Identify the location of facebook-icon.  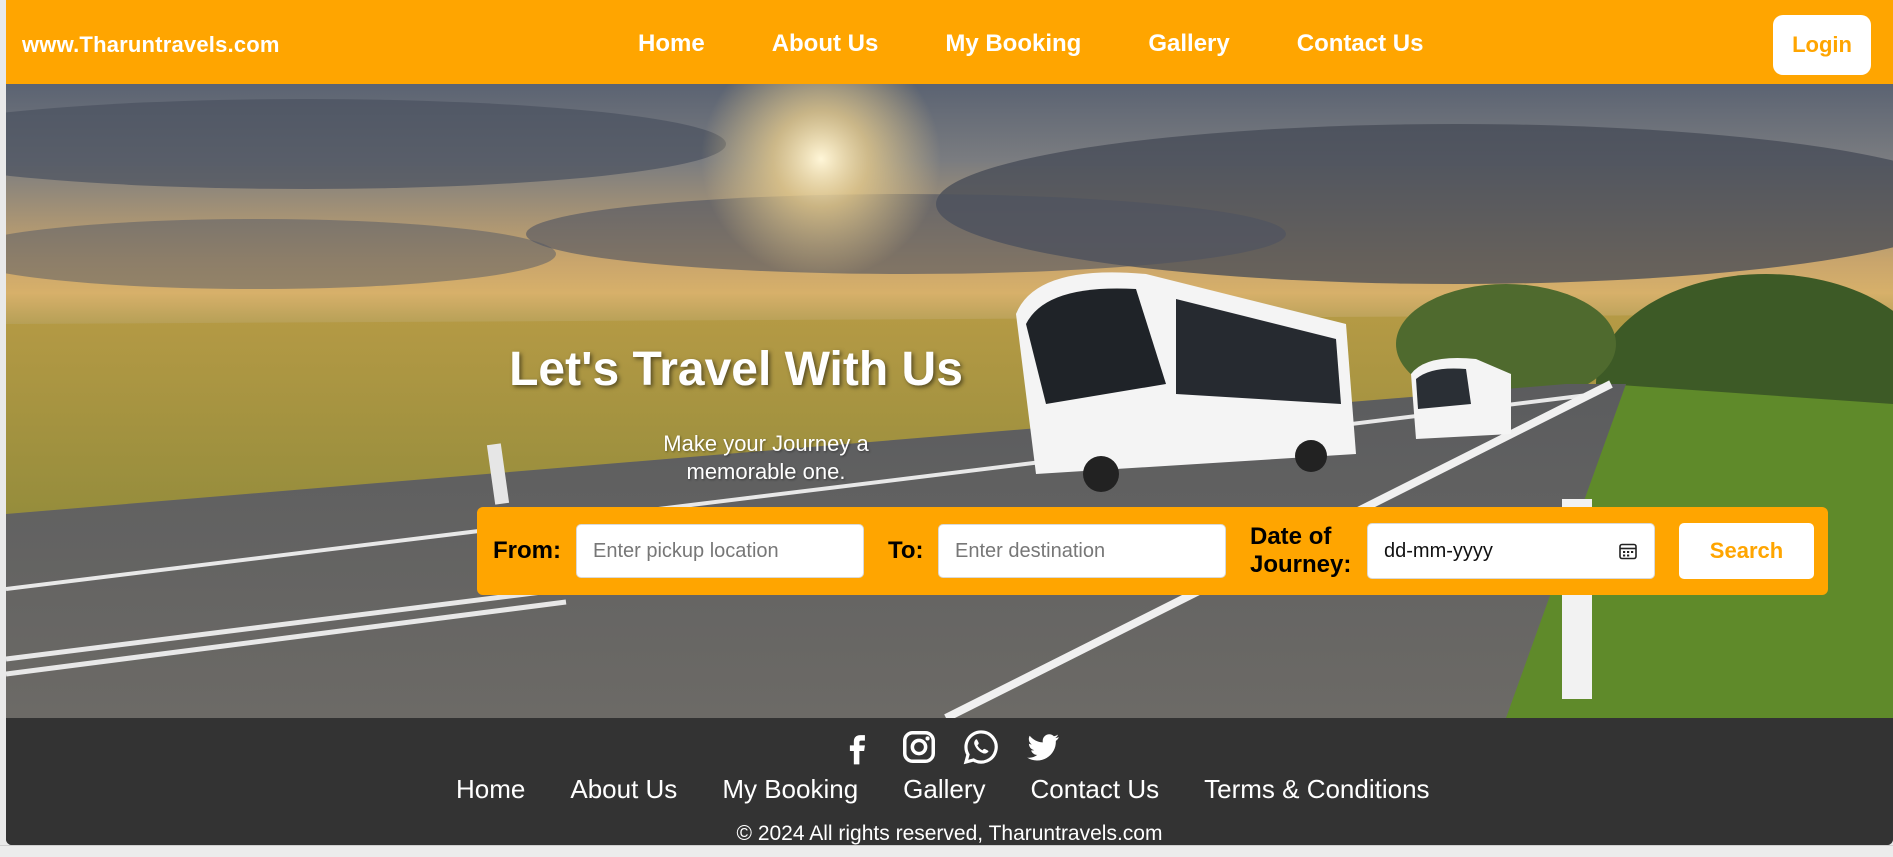
(857, 747).